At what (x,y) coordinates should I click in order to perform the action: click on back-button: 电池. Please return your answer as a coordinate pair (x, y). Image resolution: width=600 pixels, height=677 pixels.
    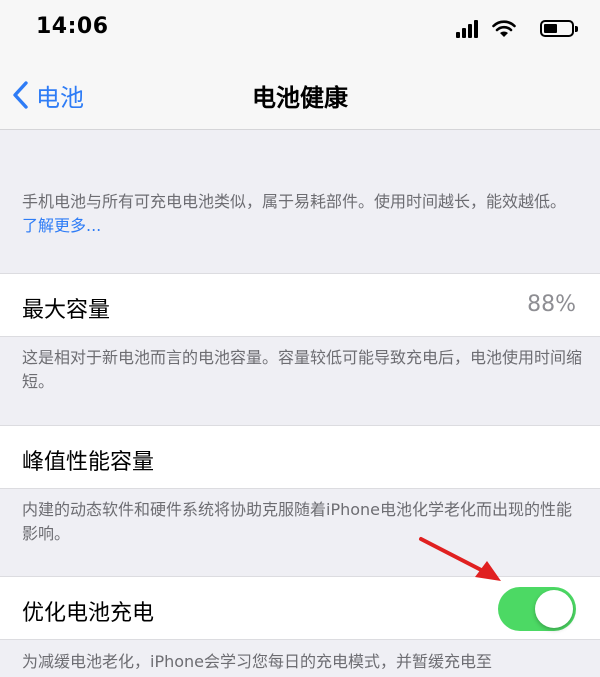
    Looking at the image, I should click on (47, 95).